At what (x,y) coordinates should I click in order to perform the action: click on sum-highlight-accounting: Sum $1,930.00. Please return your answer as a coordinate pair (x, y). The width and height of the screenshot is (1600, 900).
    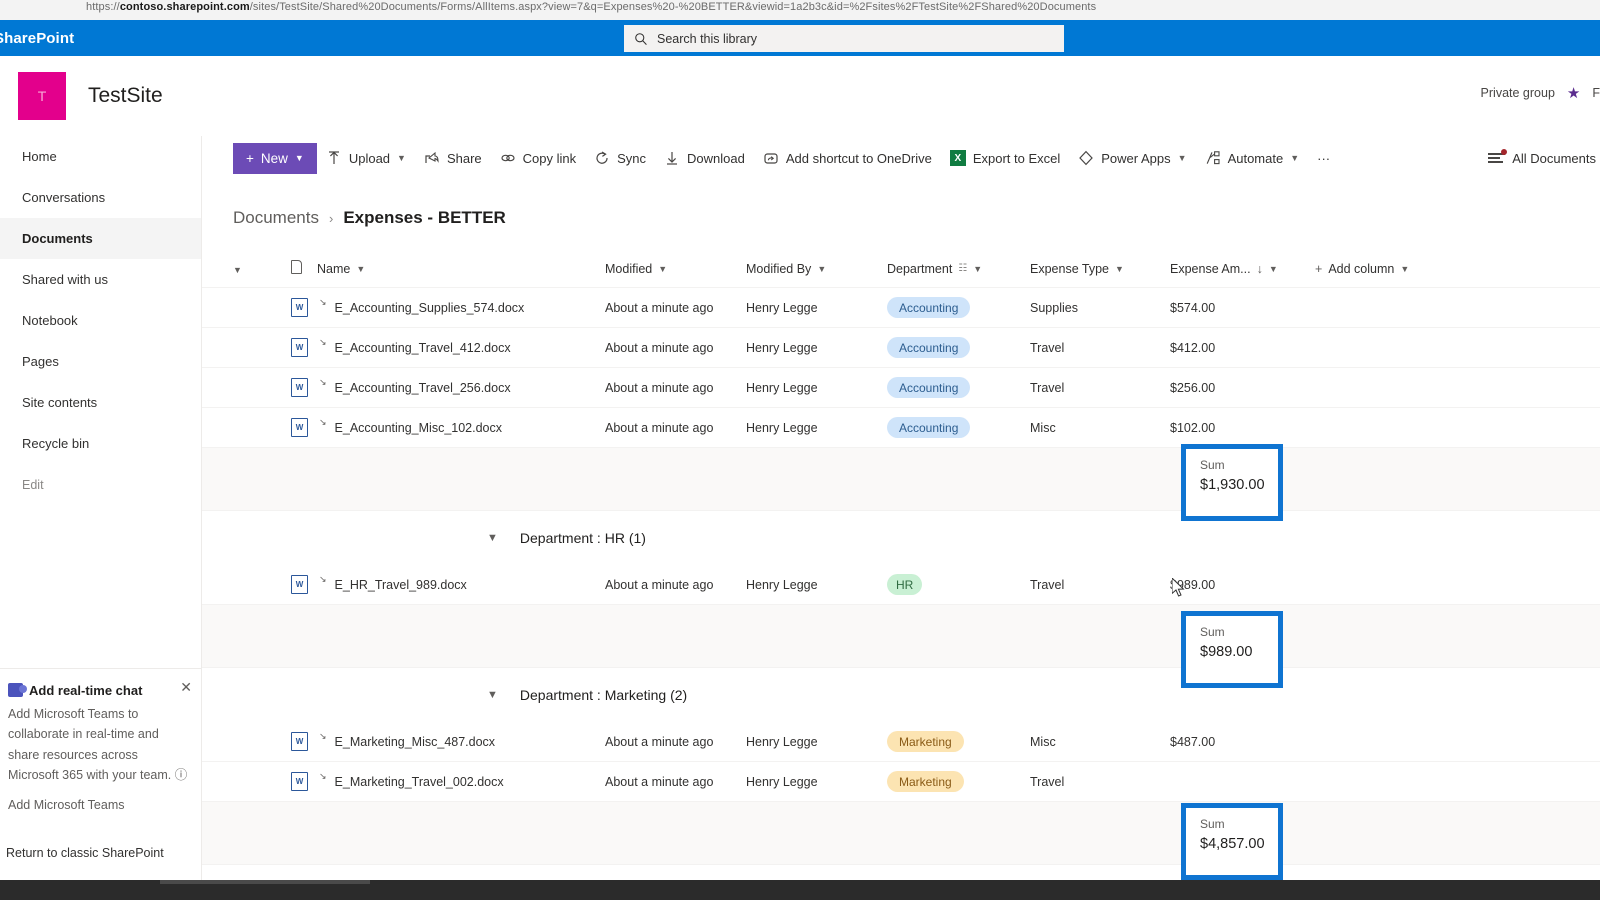
    Looking at the image, I should click on (1232, 482).